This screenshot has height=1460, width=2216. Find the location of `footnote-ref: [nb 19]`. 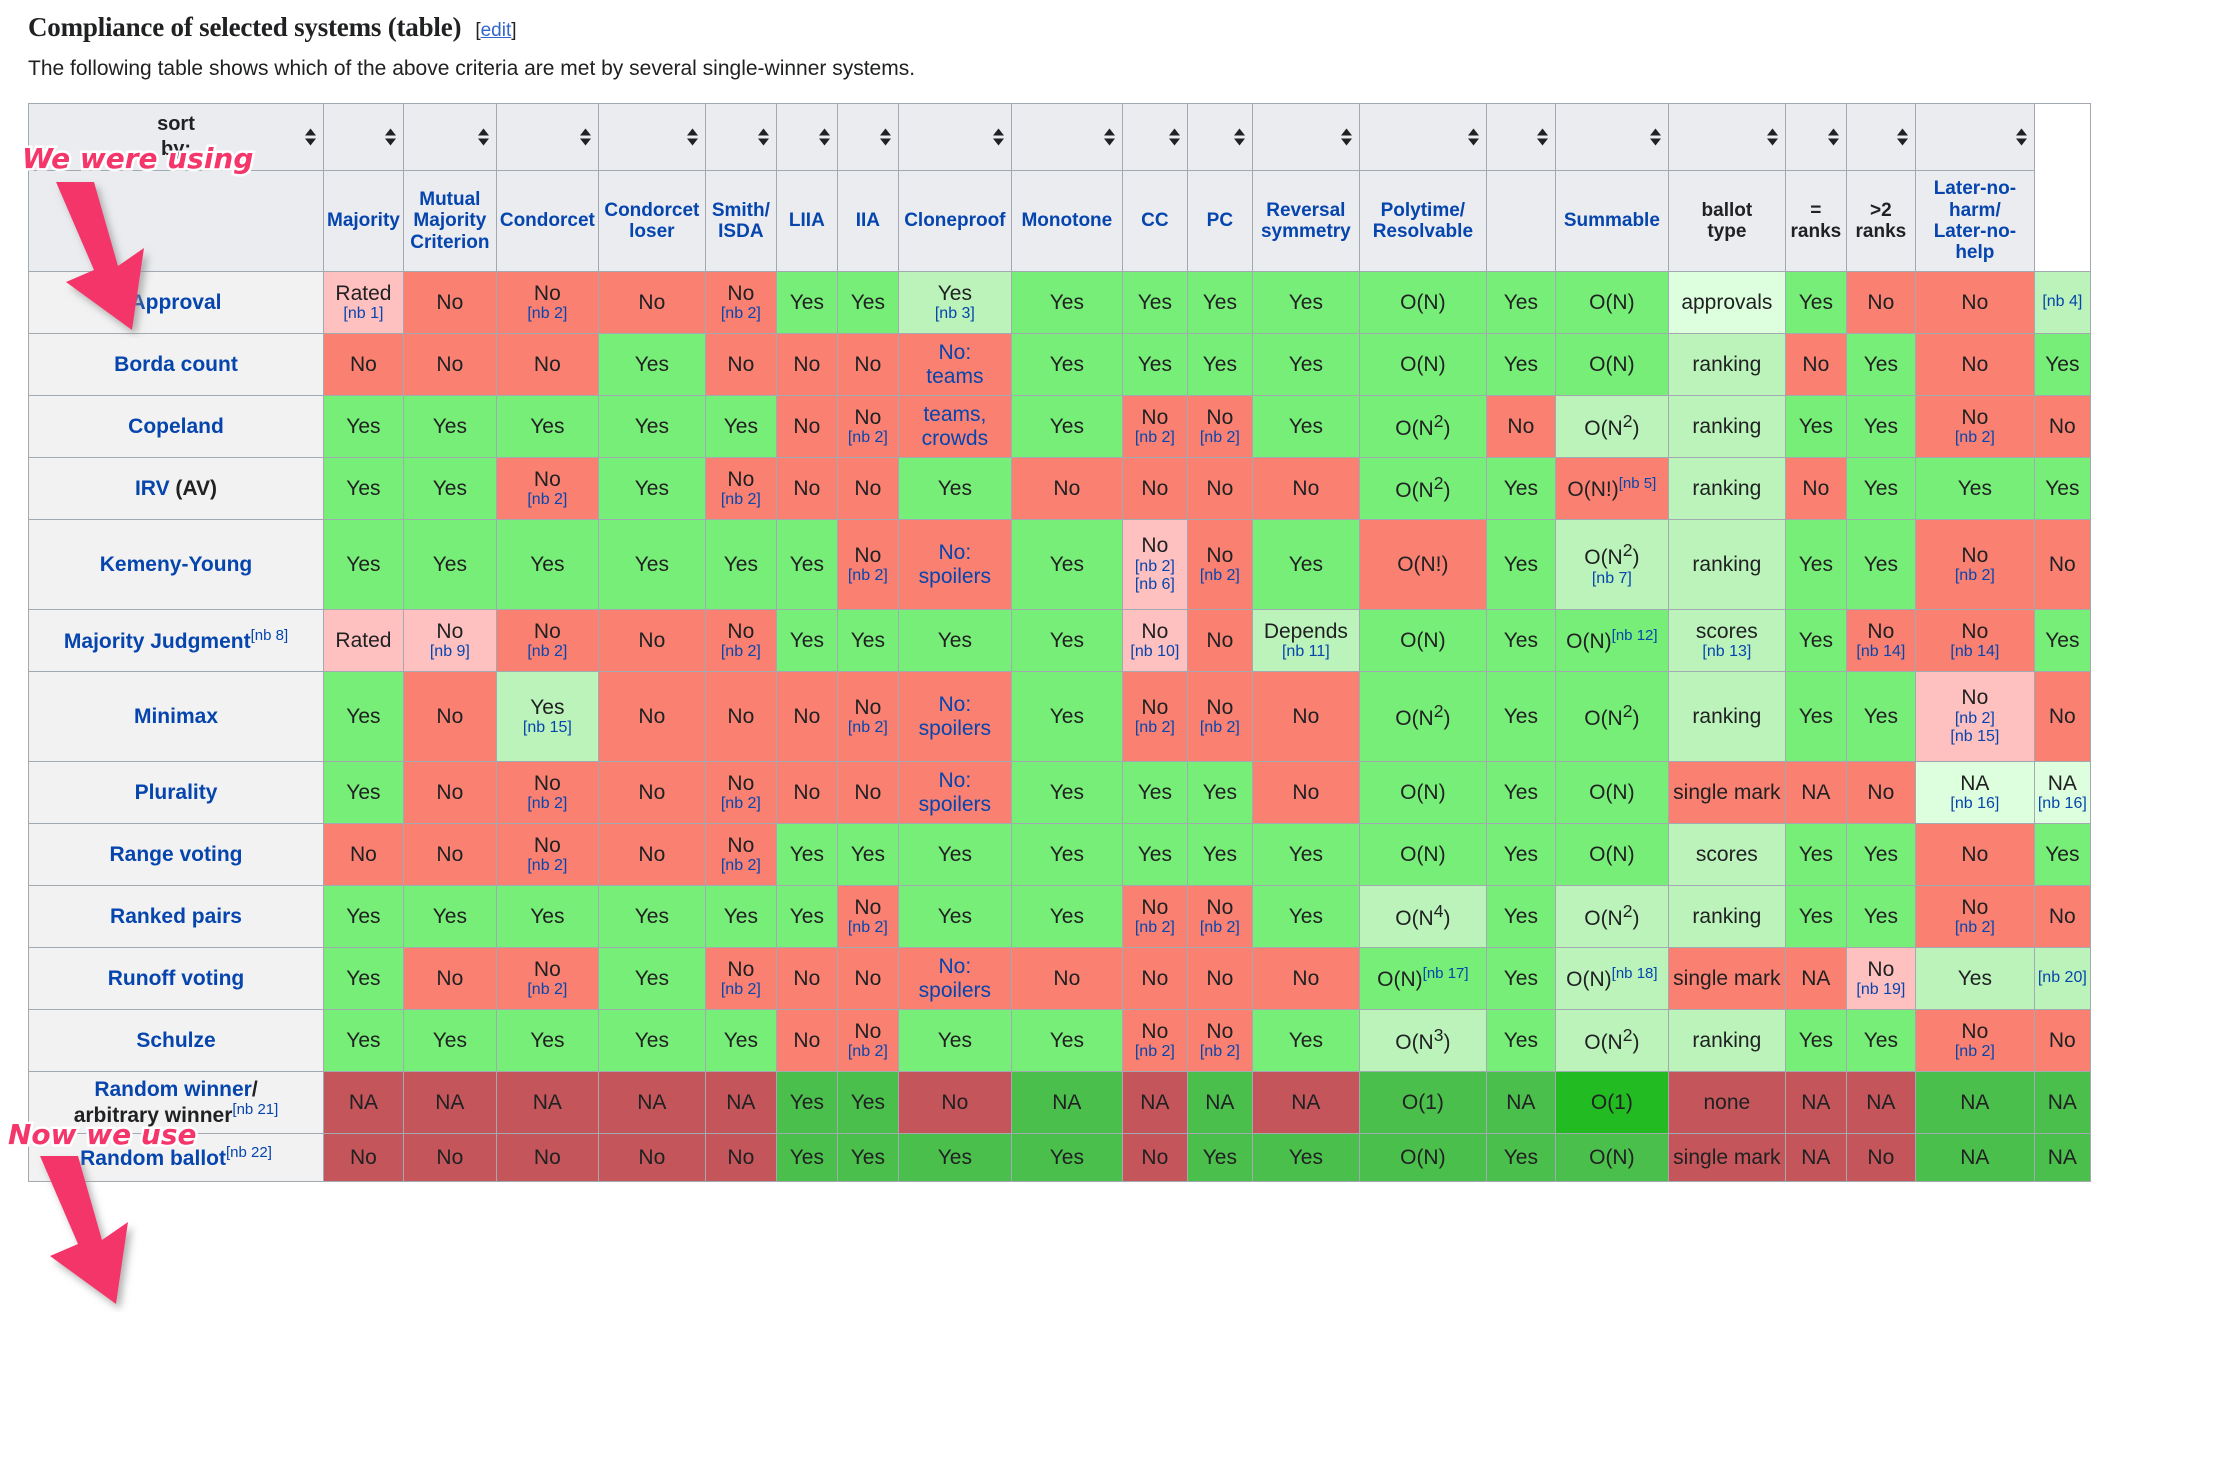

footnote-ref: [nb 19] is located at coordinates (1881, 990).